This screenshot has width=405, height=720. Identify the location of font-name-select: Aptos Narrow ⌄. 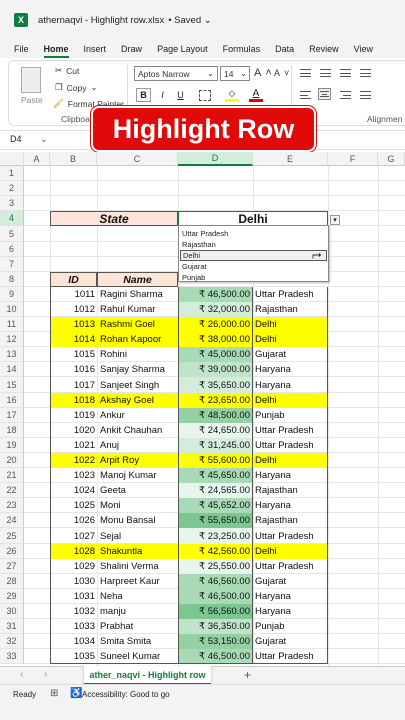
(176, 73).